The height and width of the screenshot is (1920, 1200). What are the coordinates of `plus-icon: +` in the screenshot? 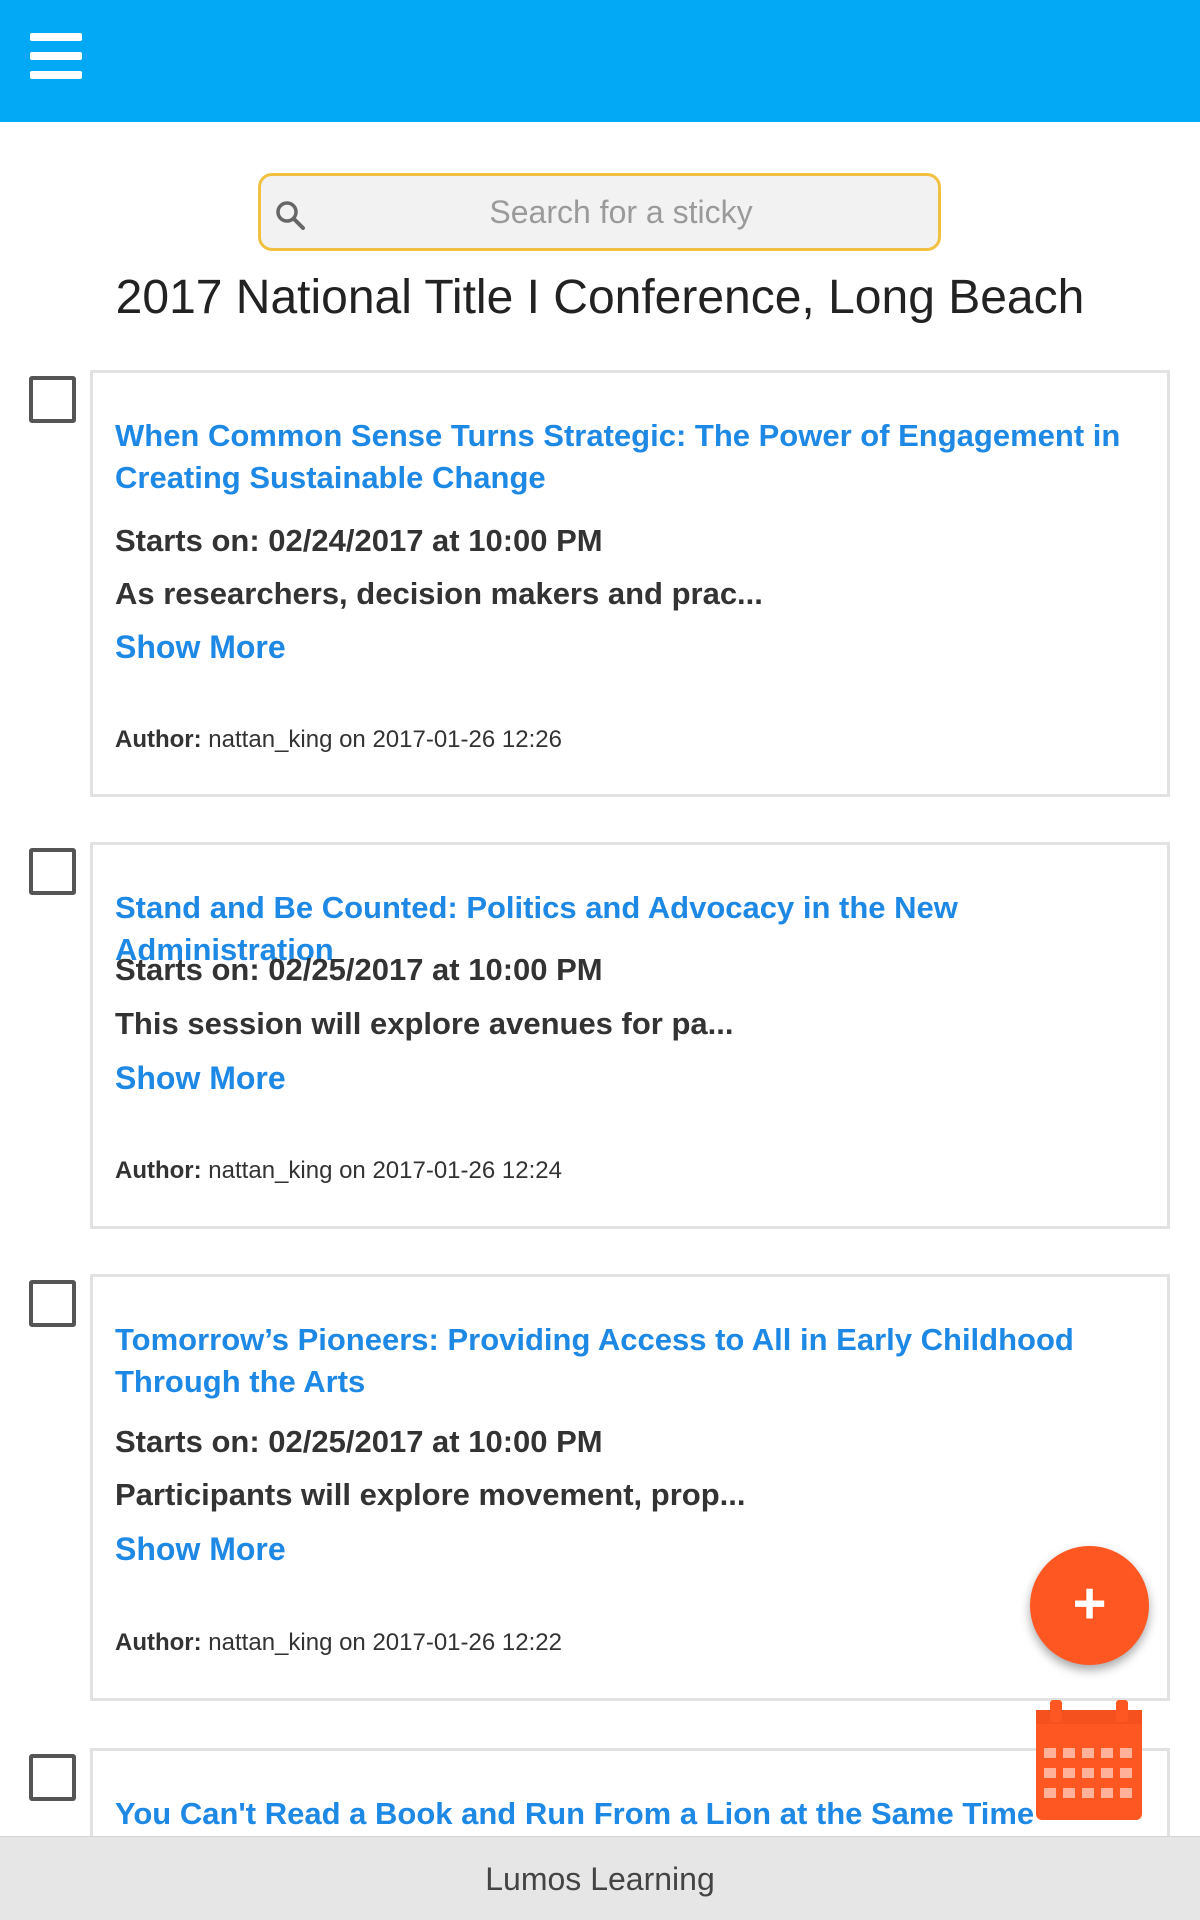 It's located at (1089, 1603).